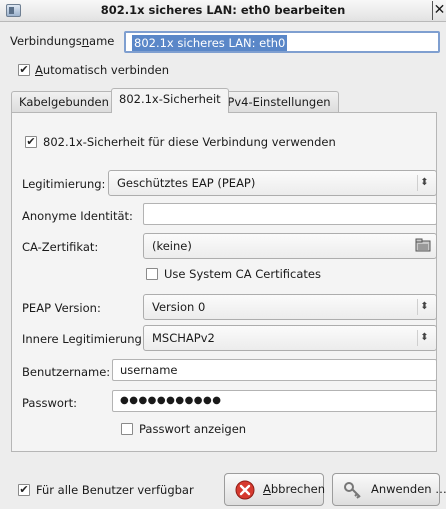 The image size is (446, 509). I want to click on anon-identity-input, so click(290, 214).